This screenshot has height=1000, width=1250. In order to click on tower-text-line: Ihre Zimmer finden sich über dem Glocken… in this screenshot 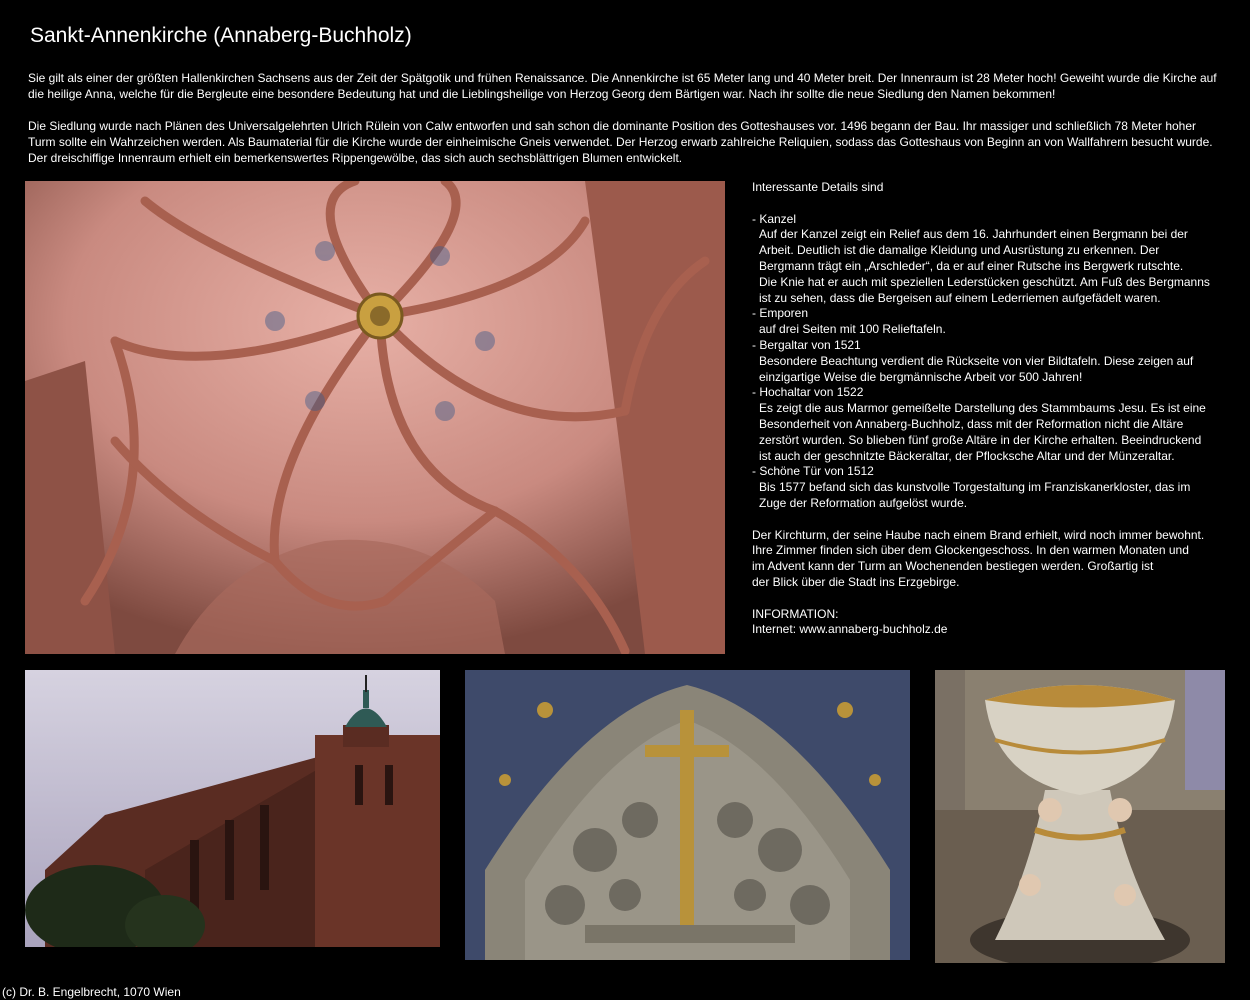, I will do `click(970, 550)`.